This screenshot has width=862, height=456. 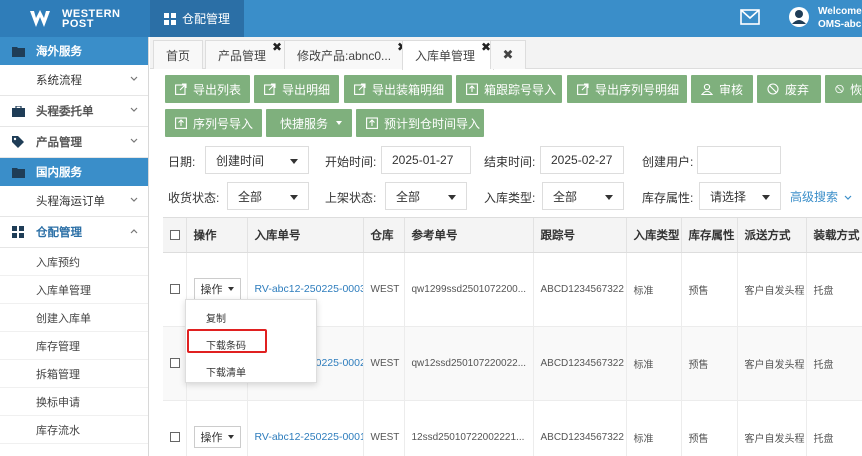 What do you see at coordinates (74, 142) in the screenshot?
I see `sidebar-item-products: 产品管理` at bounding box center [74, 142].